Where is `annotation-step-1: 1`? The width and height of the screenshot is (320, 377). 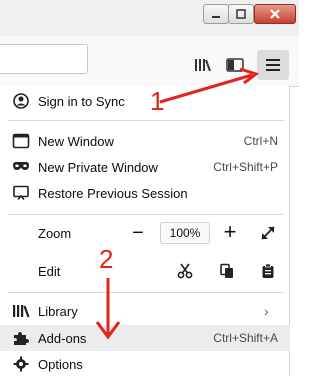 annotation-step-1: 1 is located at coordinates (157, 101).